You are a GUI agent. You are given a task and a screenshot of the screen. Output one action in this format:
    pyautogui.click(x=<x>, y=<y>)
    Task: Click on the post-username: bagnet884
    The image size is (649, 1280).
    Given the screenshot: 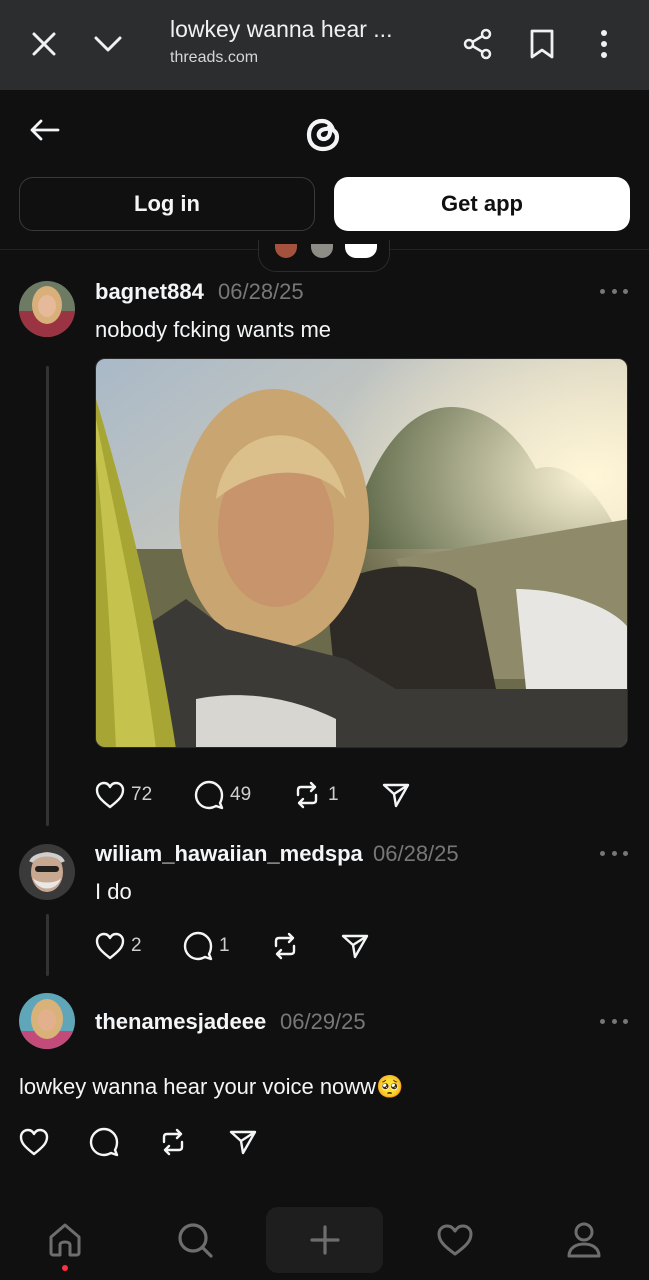 What is the action you would take?
    pyautogui.click(x=149, y=292)
    